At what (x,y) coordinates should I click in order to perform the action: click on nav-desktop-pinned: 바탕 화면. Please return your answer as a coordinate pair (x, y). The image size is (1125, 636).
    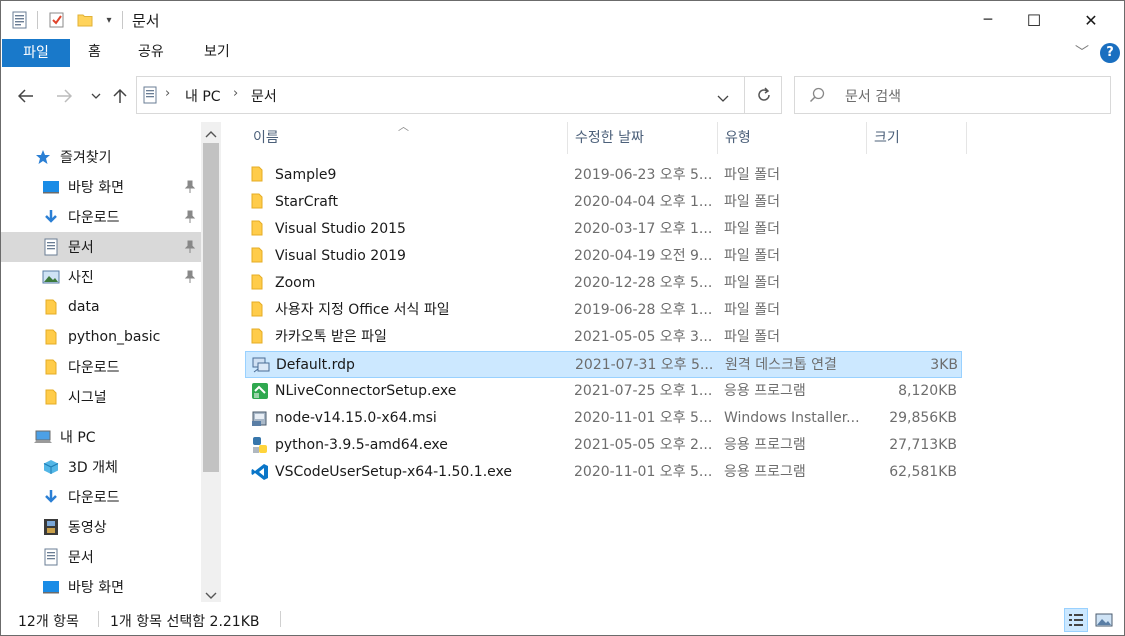
    Looking at the image, I should click on (100, 187).